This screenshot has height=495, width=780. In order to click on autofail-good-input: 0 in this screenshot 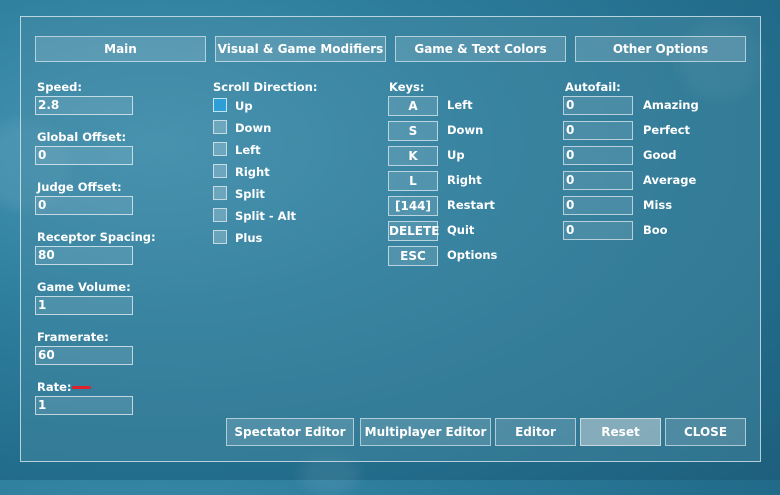, I will do `click(598, 155)`.